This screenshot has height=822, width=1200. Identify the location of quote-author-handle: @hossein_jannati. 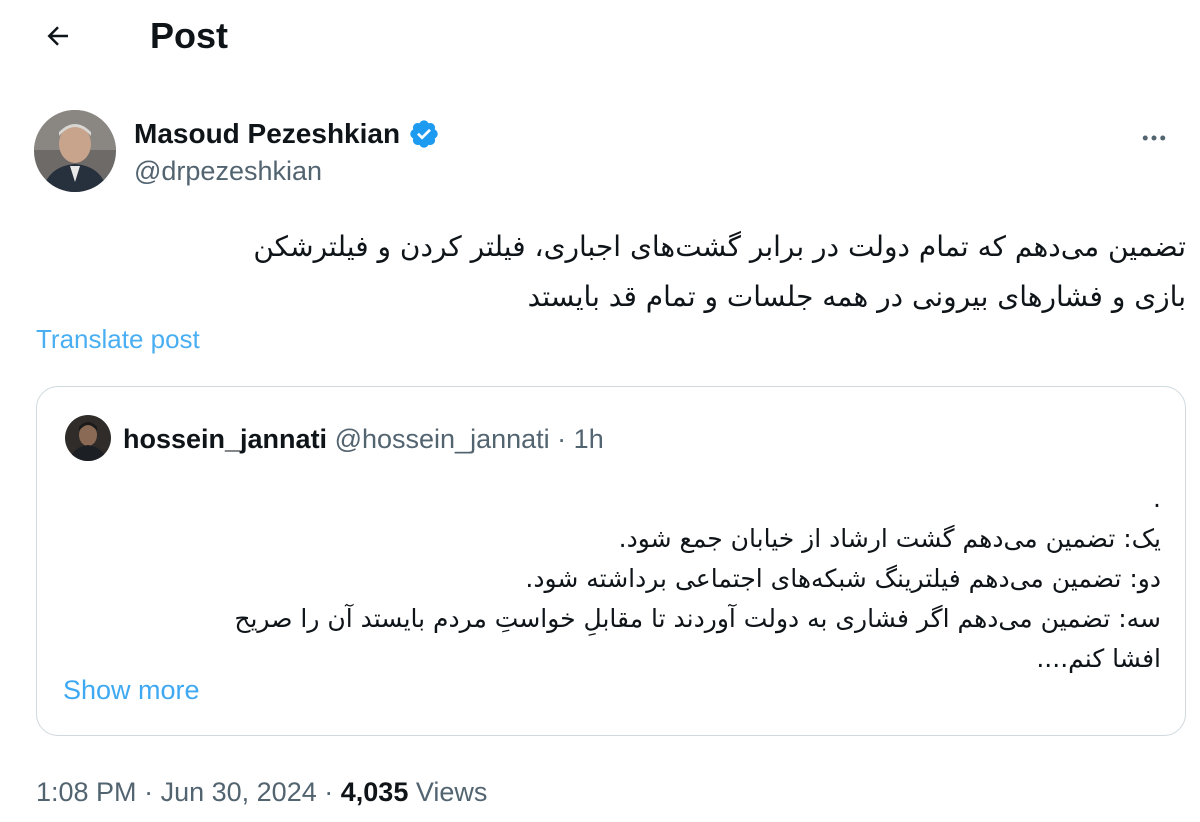
(442, 439).